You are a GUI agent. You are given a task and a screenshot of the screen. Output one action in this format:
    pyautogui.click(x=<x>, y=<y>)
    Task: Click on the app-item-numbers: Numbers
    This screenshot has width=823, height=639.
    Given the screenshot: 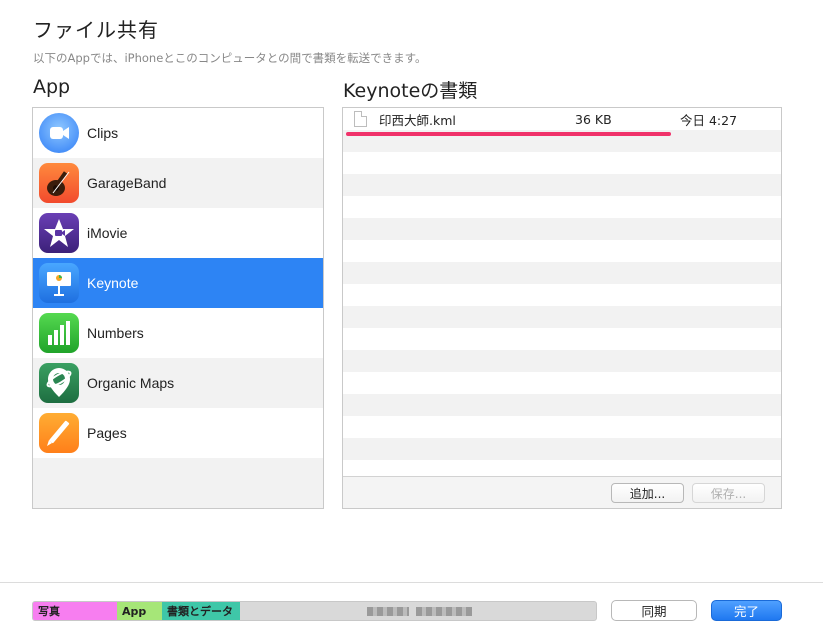 What is the action you would take?
    pyautogui.click(x=178, y=333)
    